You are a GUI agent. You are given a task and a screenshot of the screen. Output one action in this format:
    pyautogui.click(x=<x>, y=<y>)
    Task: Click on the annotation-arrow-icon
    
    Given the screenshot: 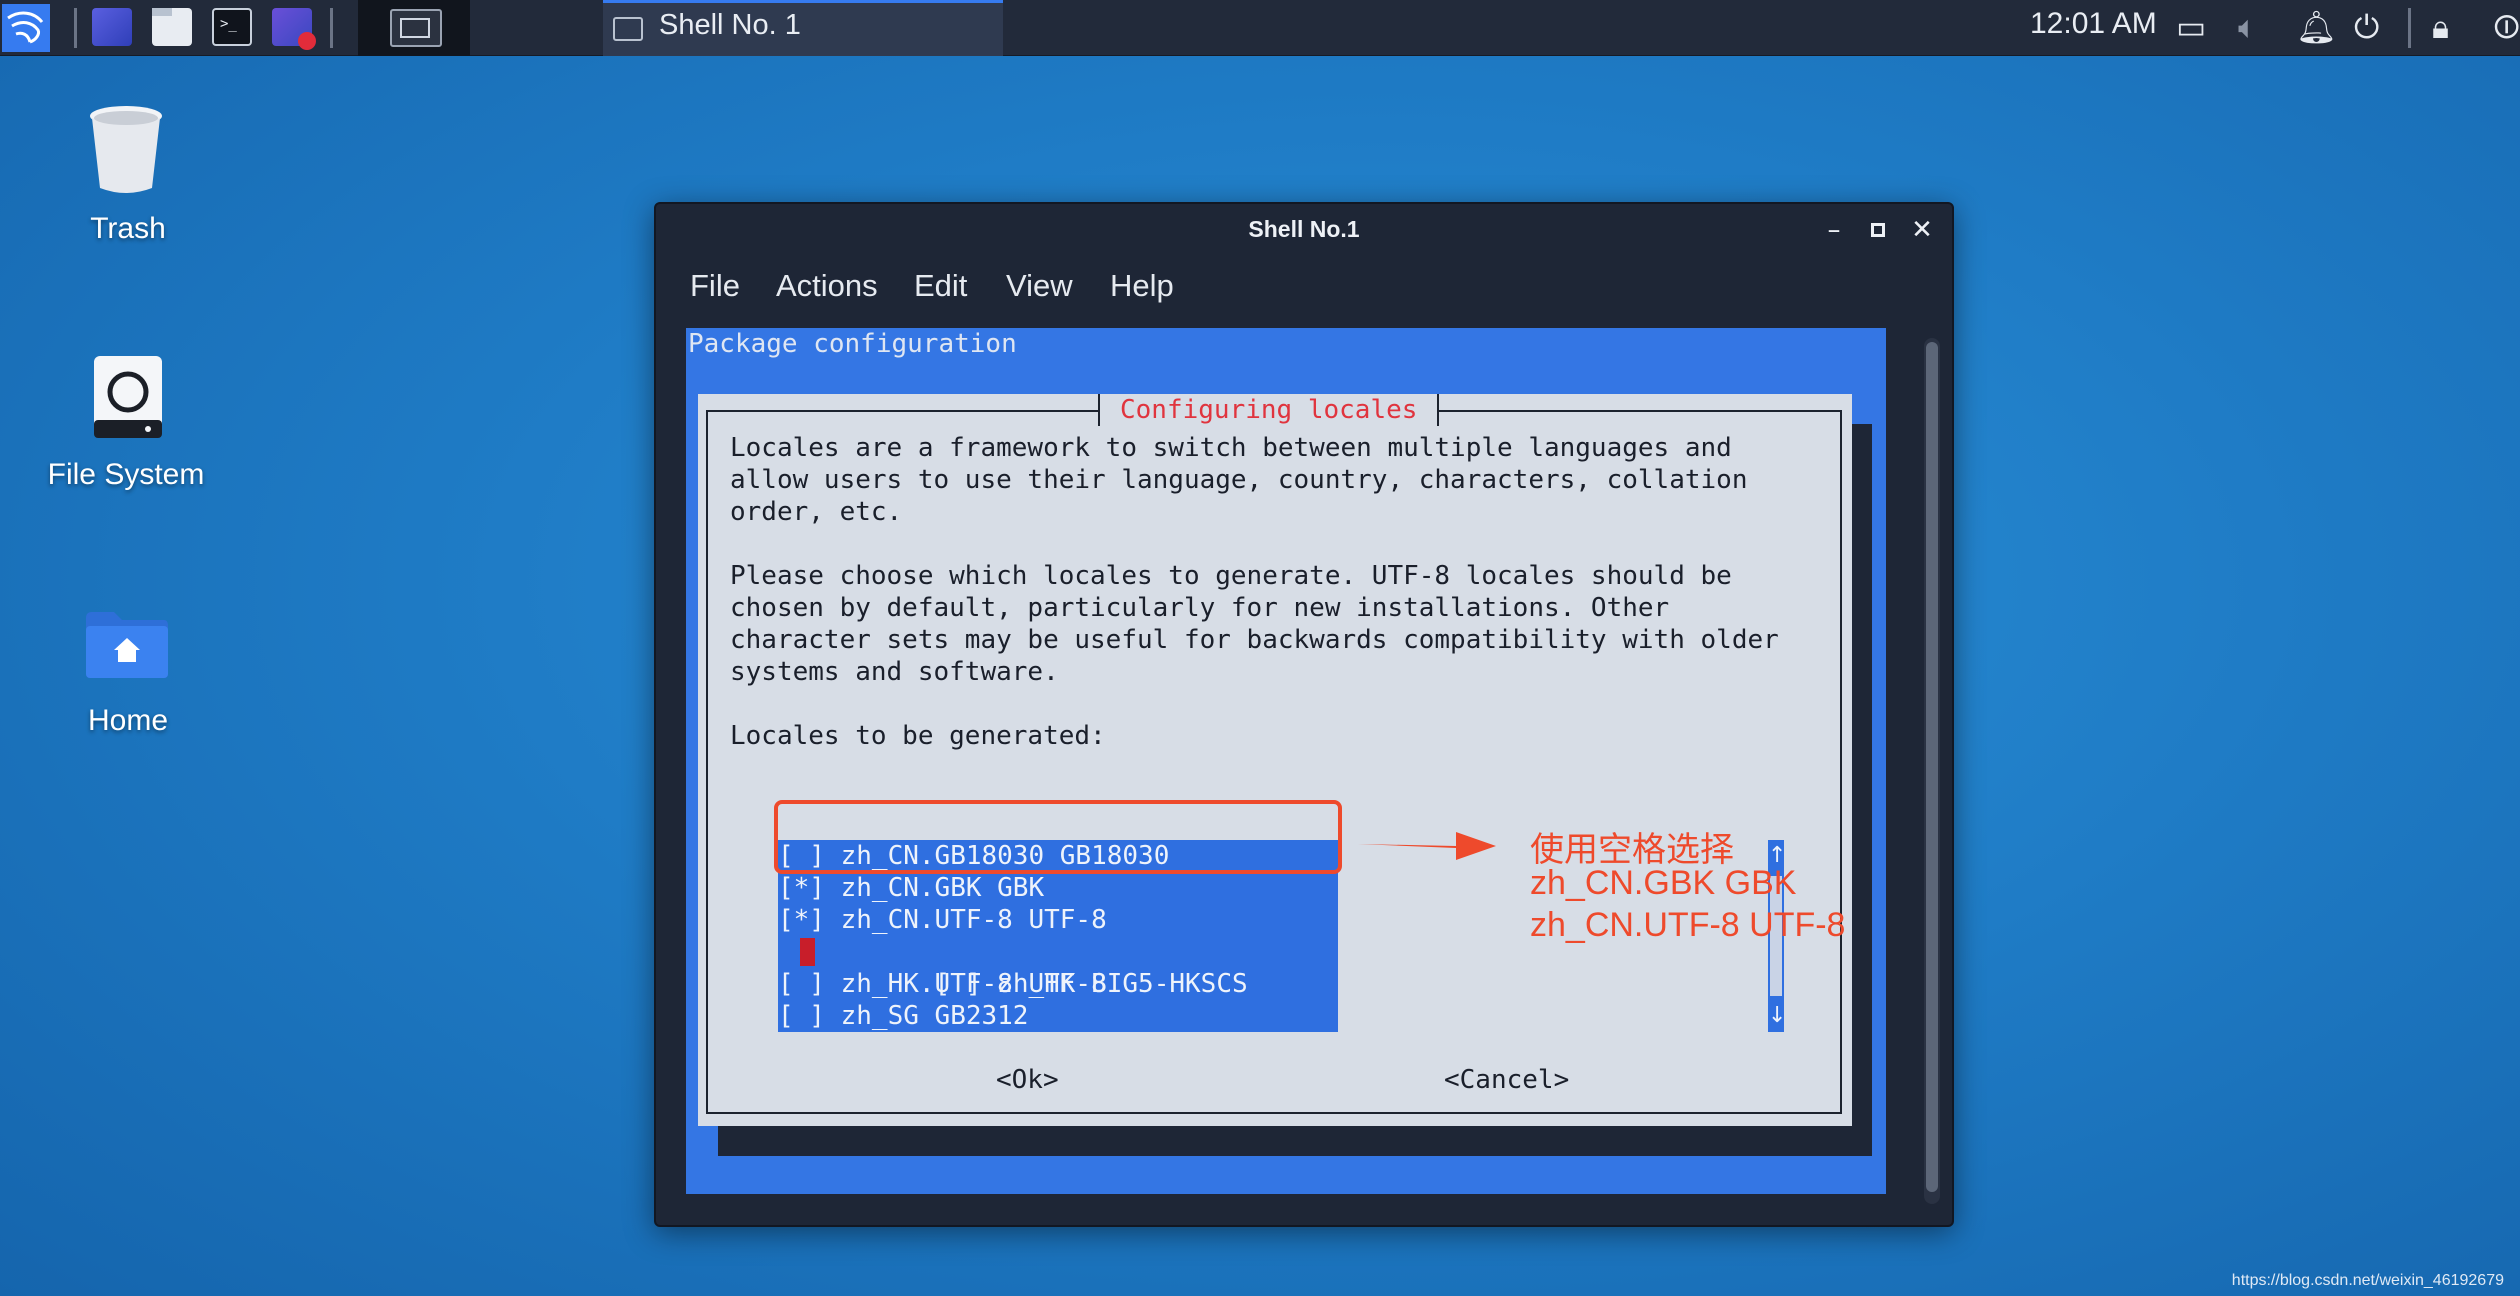 What is the action you would take?
    pyautogui.click(x=1427, y=846)
    